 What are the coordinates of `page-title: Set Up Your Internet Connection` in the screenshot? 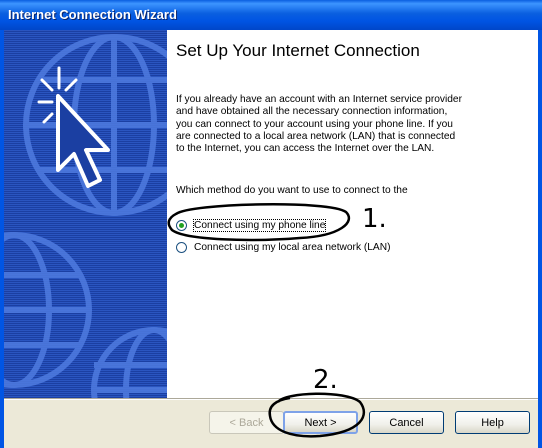 It's located at (298, 50).